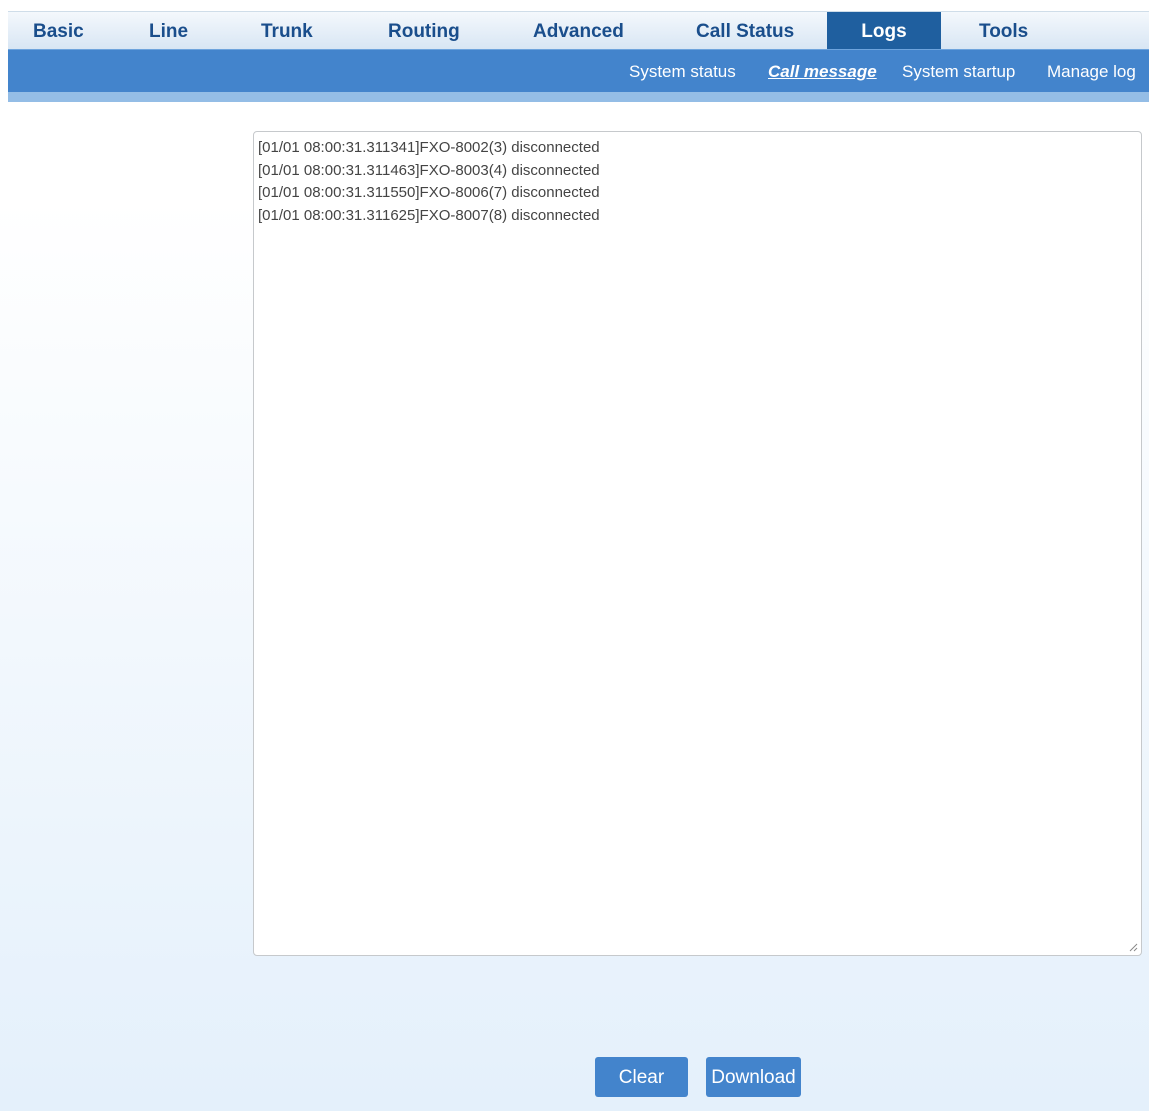  Describe the element at coordinates (958, 71) in the screenshot. I see `subnav-system-startup: System startup` at that location.